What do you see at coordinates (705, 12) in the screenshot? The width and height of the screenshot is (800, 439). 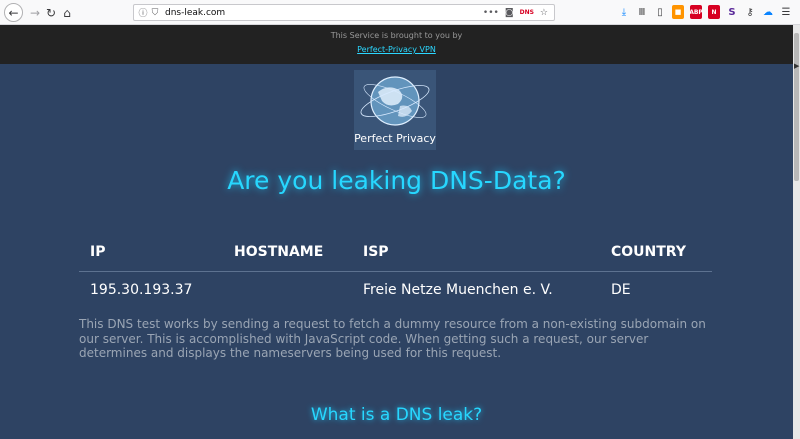 I see `toolbar-extensions: ⤓ Ⅲ ▯ ■ ABP N S ⚷ ☁ ☰` at bounding box center [705, 12].